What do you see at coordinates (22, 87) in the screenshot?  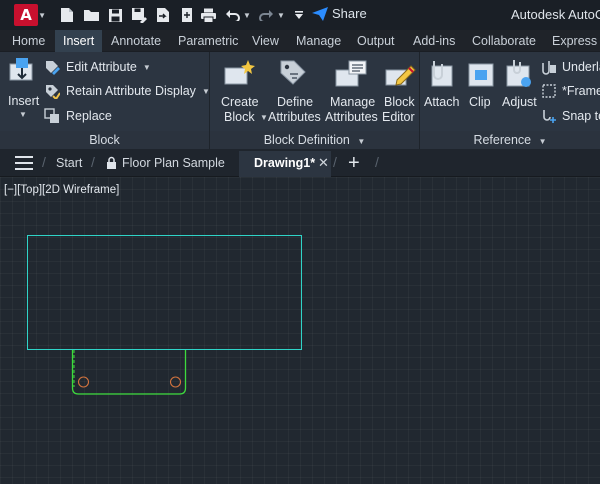 I see `insert-block-button: Insert ▼` at bounding box center [22, 87].